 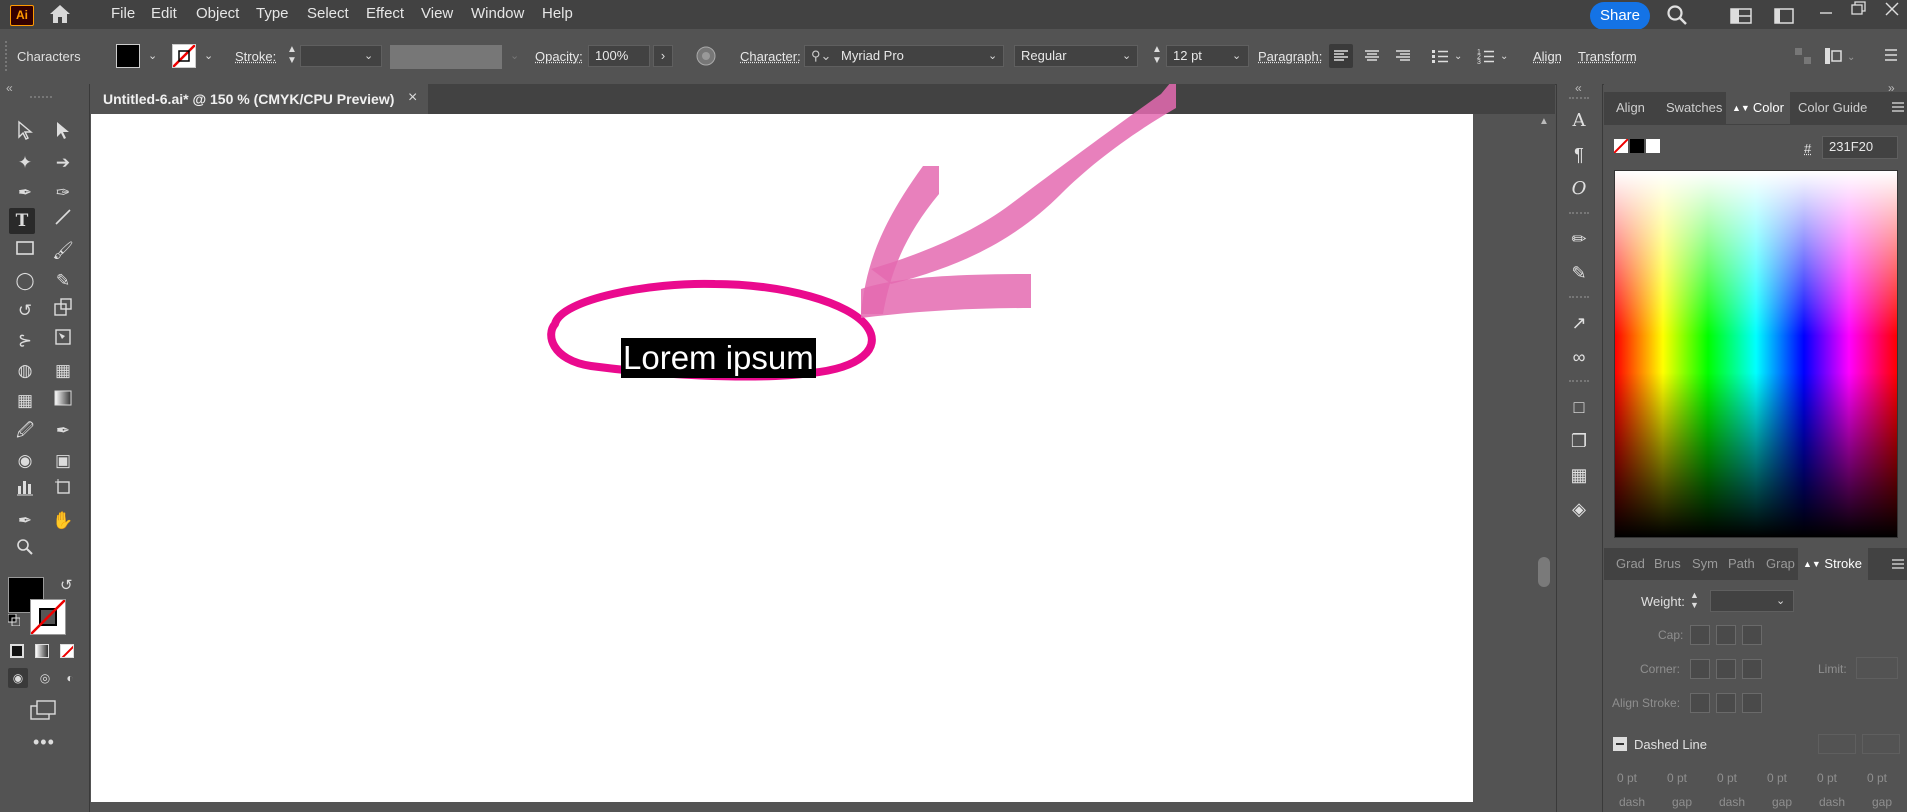 What do you see at coordinates (497, 14) in the screenshot?
I see `menu-window: Window` at bounding box center [497, 14].